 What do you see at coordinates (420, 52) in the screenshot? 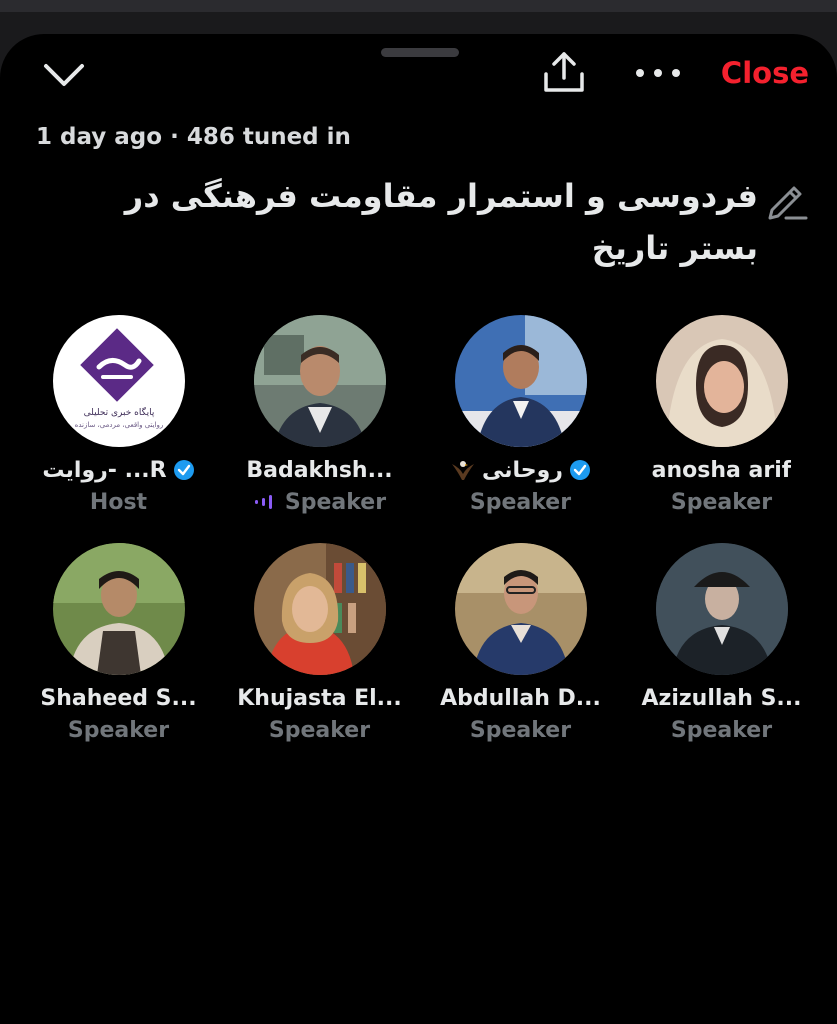
I see `drag-handle` at bounding box center [420, 52].